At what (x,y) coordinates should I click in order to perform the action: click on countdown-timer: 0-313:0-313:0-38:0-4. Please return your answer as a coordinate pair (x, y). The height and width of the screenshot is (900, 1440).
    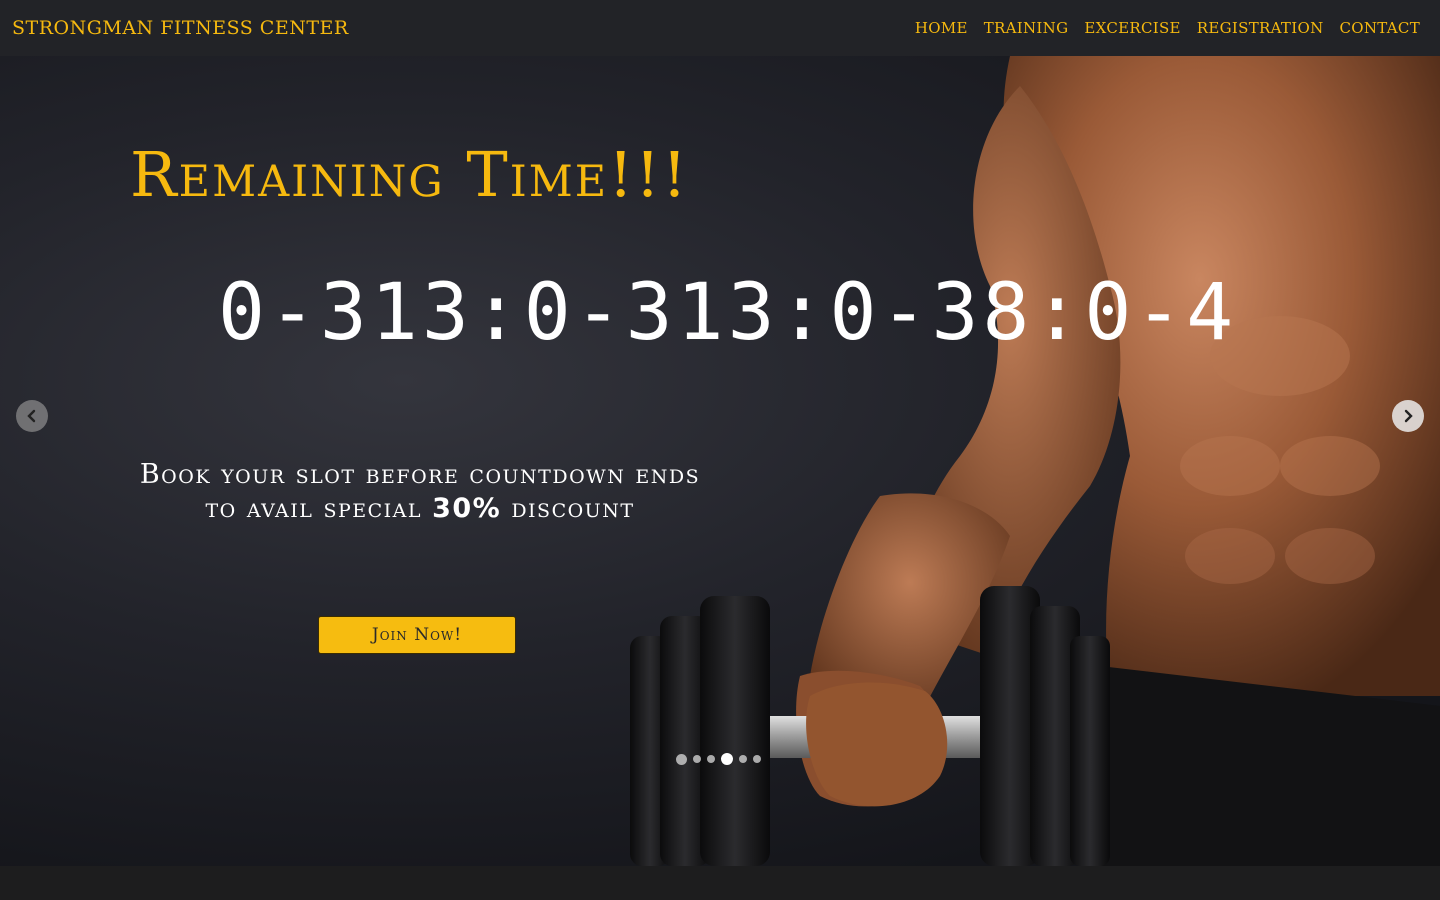
    Looking at the image, I should click on (728, 313).